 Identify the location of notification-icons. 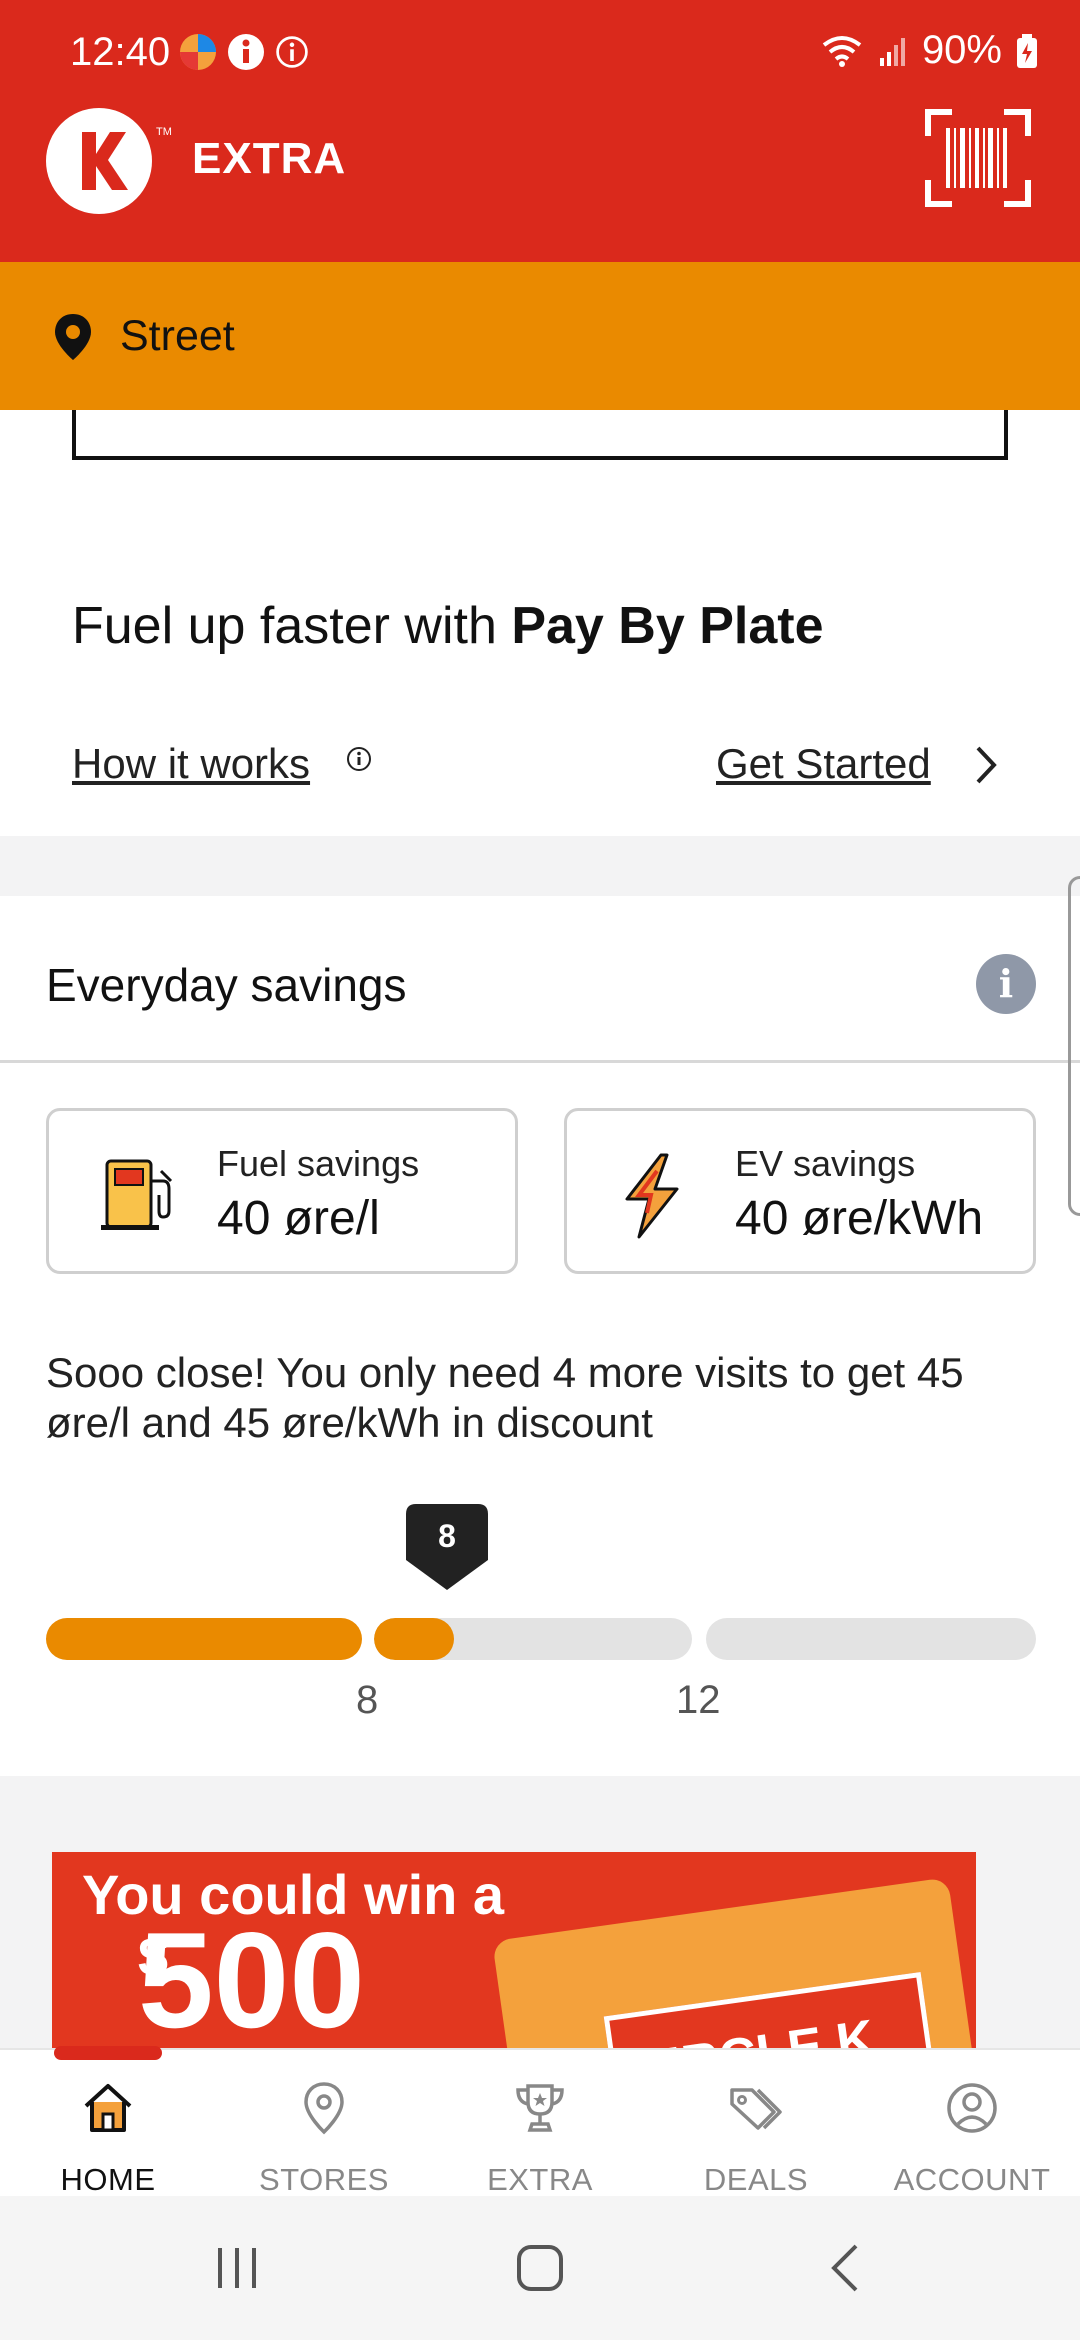
(244, 52).